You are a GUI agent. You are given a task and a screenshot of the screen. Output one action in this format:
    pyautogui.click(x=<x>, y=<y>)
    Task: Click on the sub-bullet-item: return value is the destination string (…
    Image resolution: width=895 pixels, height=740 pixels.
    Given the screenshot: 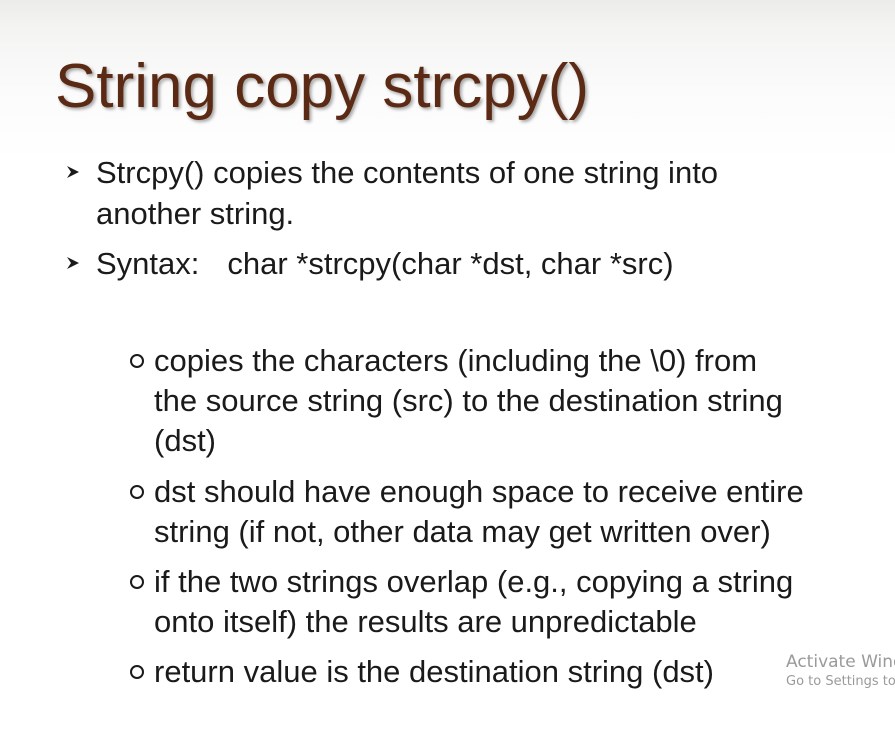 What is the action you would take?
    pyautogui.click(x=422, y=672)
    